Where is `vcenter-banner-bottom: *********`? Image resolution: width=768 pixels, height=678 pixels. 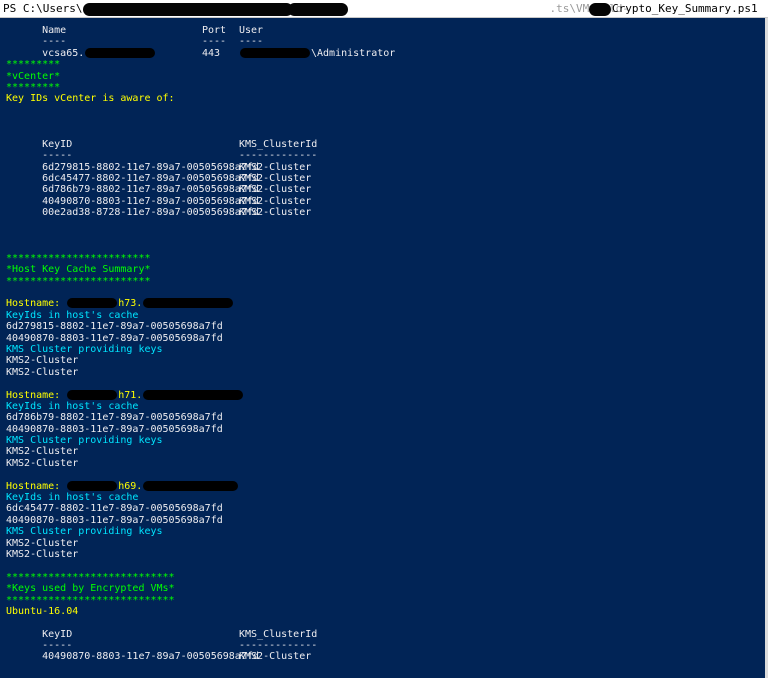 vcenter-banner-bottom: ********* is located at coordinates (33, 87).